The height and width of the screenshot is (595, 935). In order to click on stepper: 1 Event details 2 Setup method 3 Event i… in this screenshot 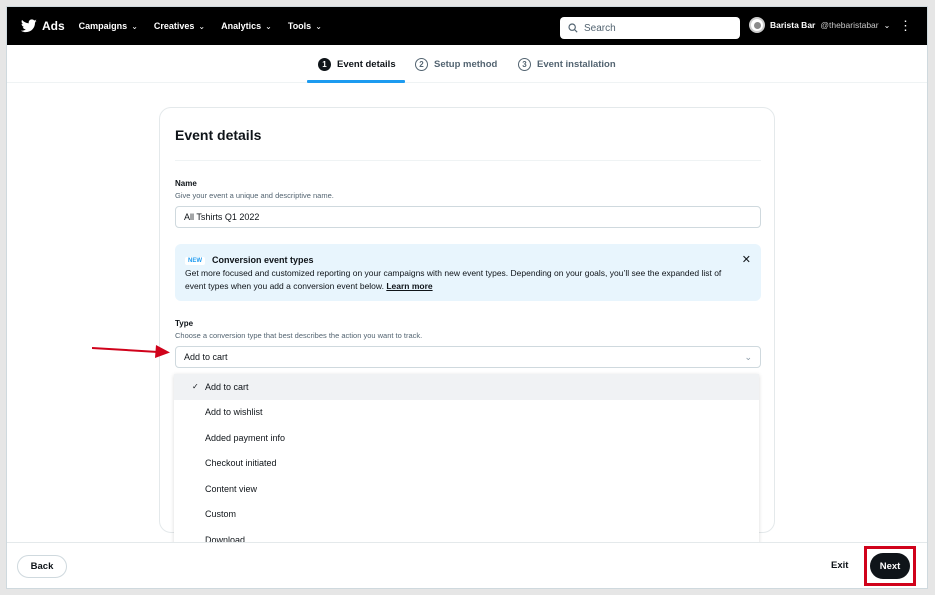, I will do `click(467, 64)`.